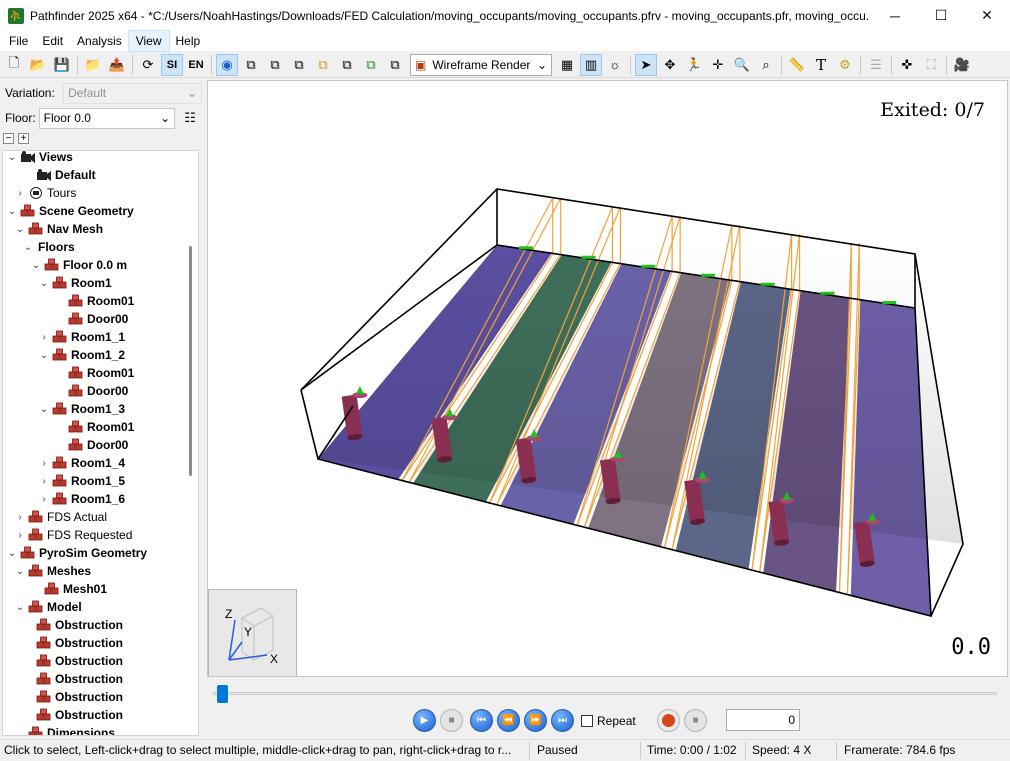  I want to click on view-right-icon: ⧉, so click(347, 65).